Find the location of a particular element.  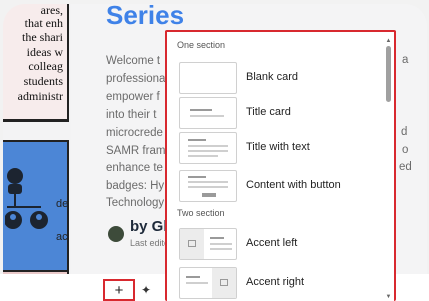

accent-right-thumbnail is located at coordinates (208, 283).